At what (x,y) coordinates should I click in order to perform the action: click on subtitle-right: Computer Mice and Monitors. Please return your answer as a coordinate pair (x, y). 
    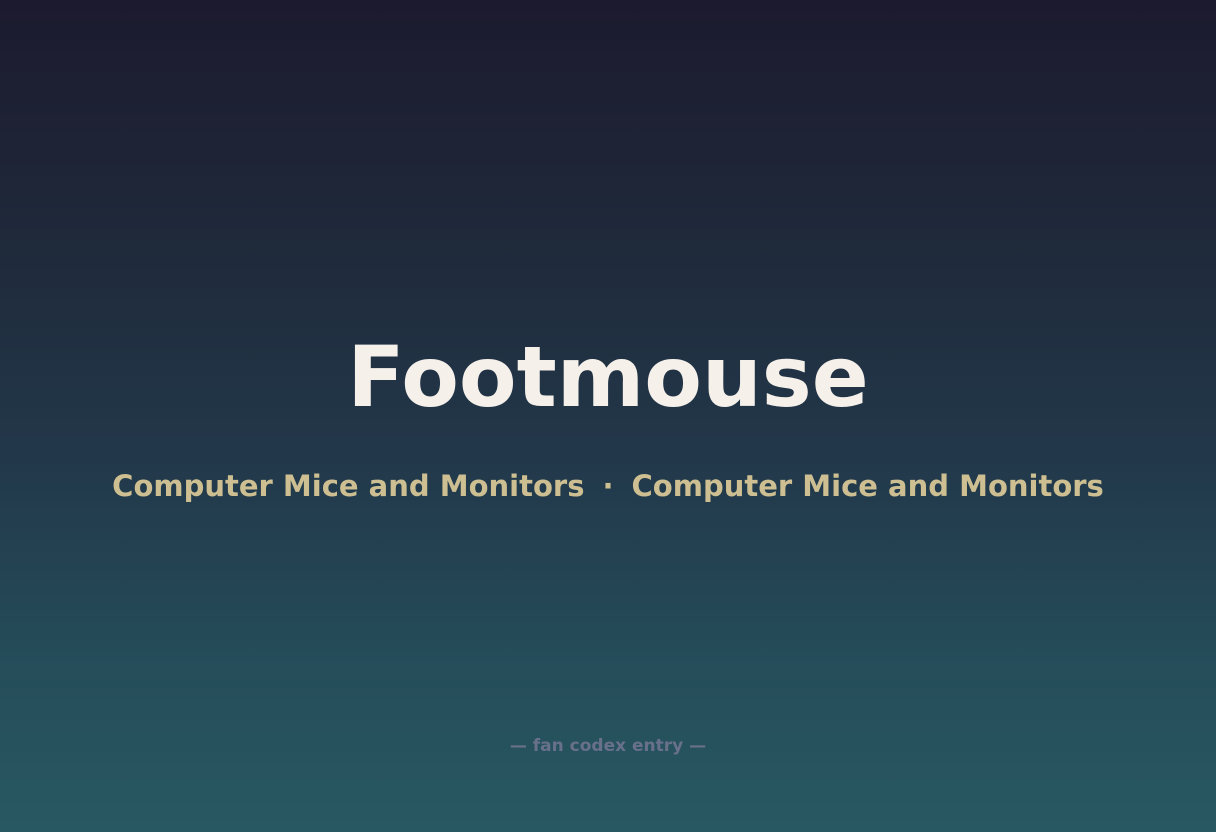
    Looking at the image, I should click on (867, 486).